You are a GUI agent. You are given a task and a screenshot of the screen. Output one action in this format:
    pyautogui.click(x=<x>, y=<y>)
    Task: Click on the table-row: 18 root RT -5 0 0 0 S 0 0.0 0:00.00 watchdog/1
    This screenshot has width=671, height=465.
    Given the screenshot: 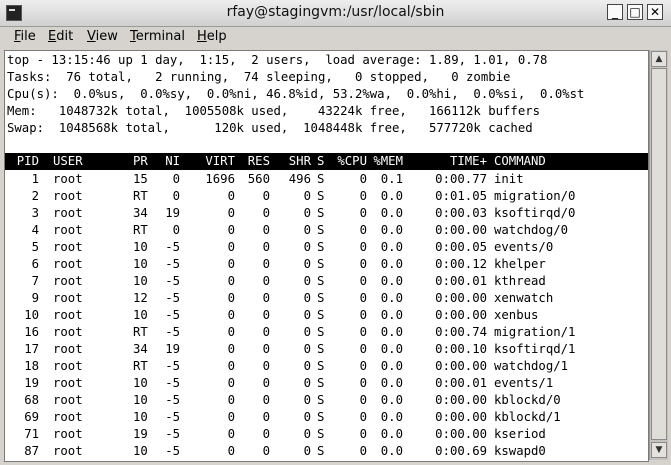 What is the action you would take?
    pyautogui.click(x=326, y=366)
    